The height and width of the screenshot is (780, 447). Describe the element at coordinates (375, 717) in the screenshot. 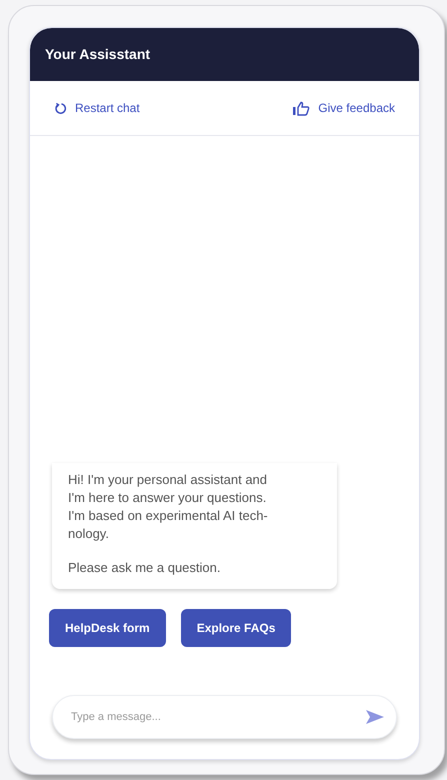

I see `send-icon` at that location.